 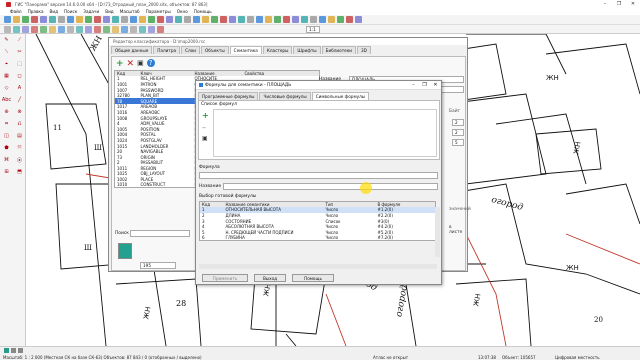 I want to click on dialog-close-button: ✕, so click(x=435, y=85).